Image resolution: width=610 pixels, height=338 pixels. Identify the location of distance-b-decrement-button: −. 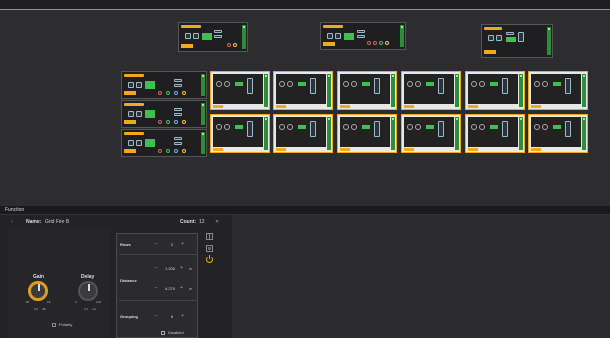
(156, 288).